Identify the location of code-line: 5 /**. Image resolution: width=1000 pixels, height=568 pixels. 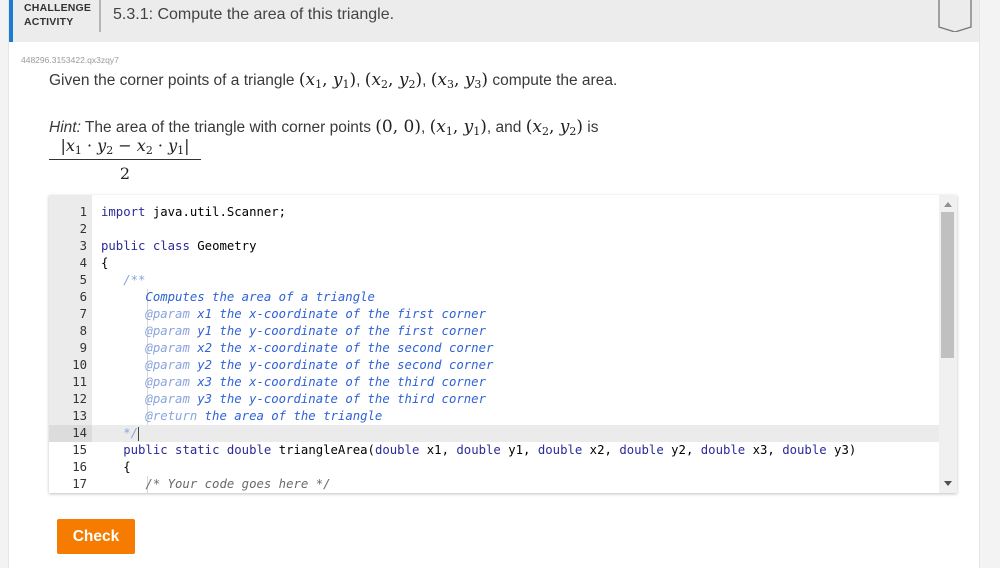
(494, 280).